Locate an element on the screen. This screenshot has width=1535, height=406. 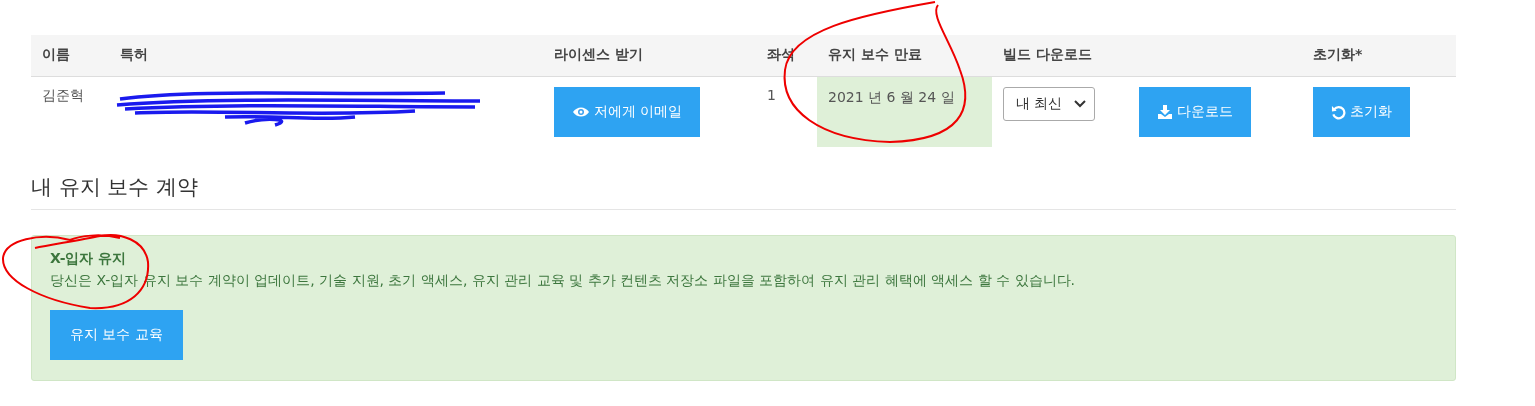
download-icon is located at coordinates (1165, 112).